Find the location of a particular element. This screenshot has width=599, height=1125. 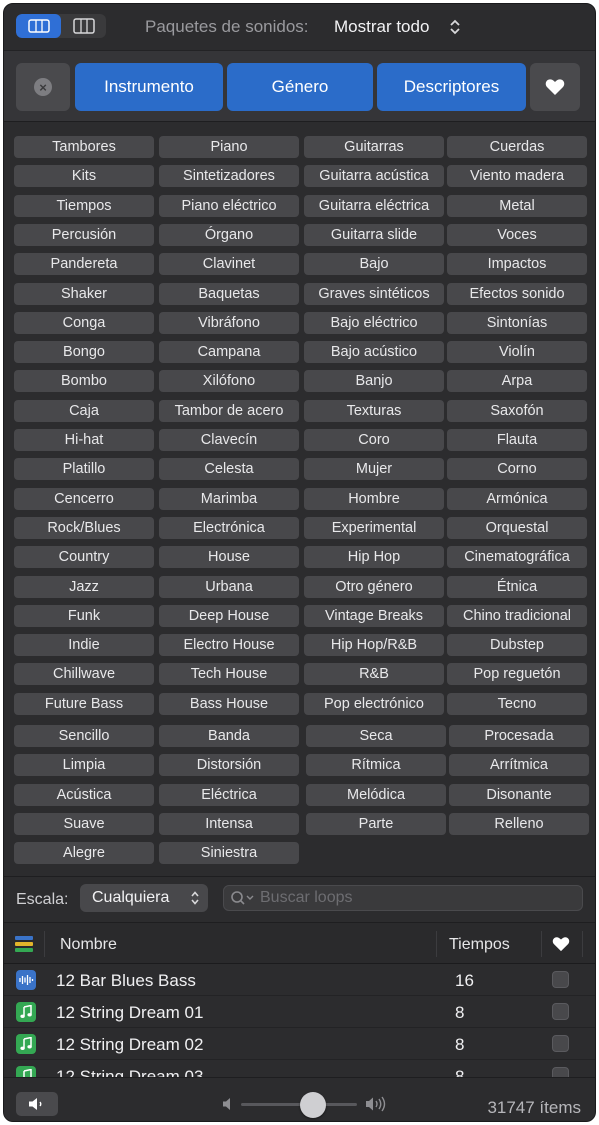

keyword-button: Voces is located at coordinates (517, 234).